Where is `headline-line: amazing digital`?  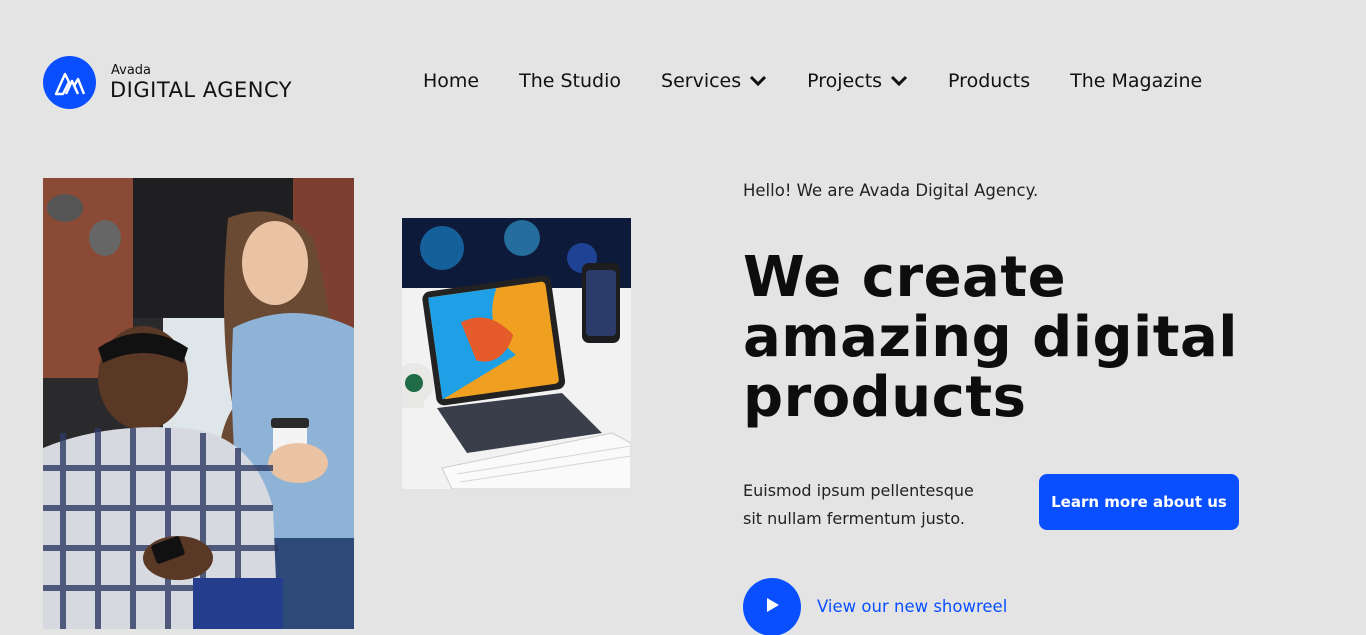
headline-line: amazing digital is located at coordinates (990, 337).